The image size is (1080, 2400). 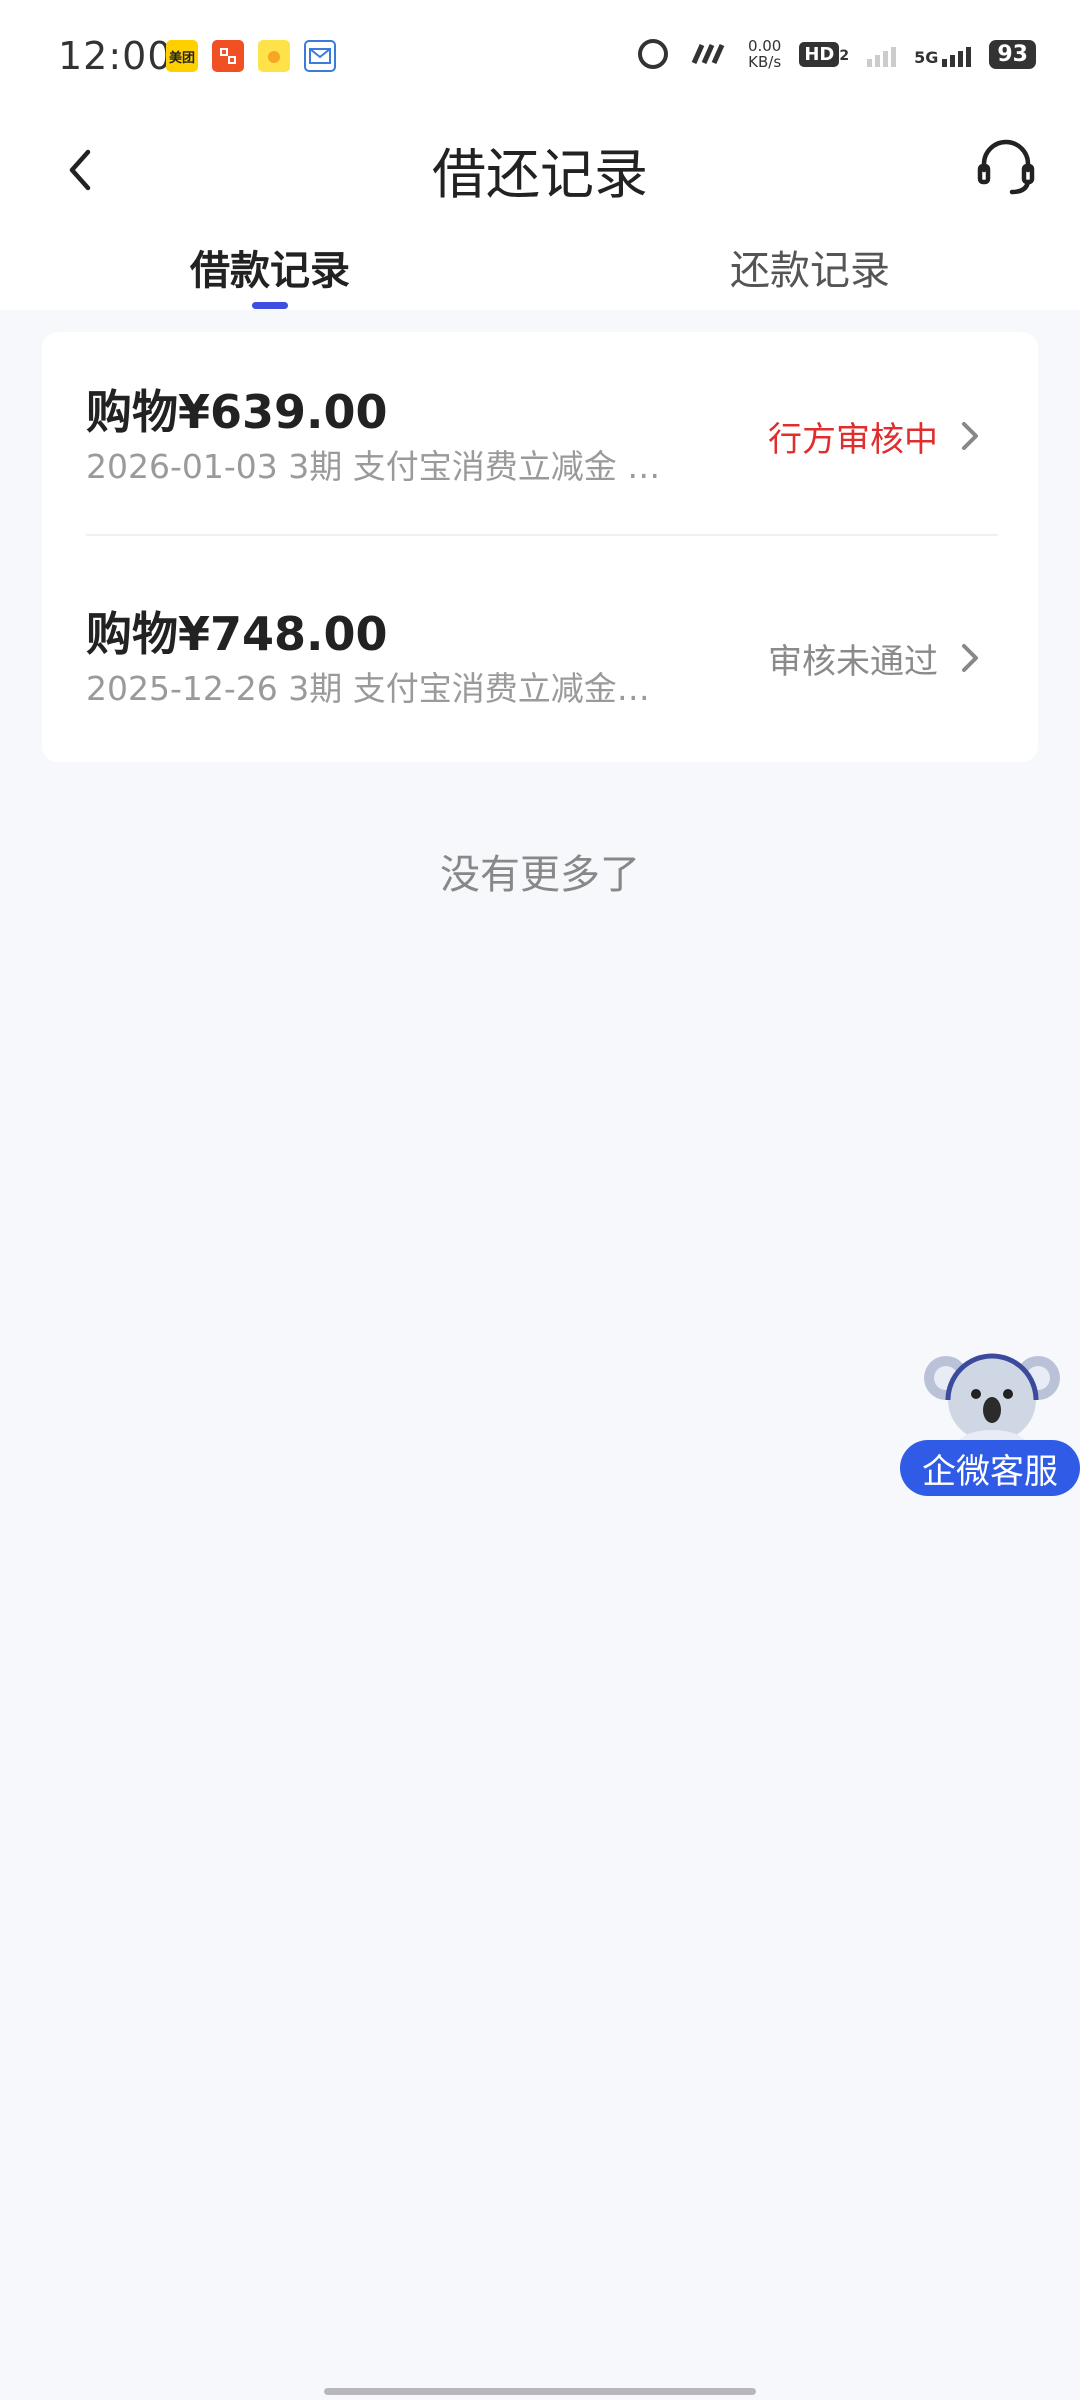 I want to click on signal-strength-icon, so click(x=957, y=54).